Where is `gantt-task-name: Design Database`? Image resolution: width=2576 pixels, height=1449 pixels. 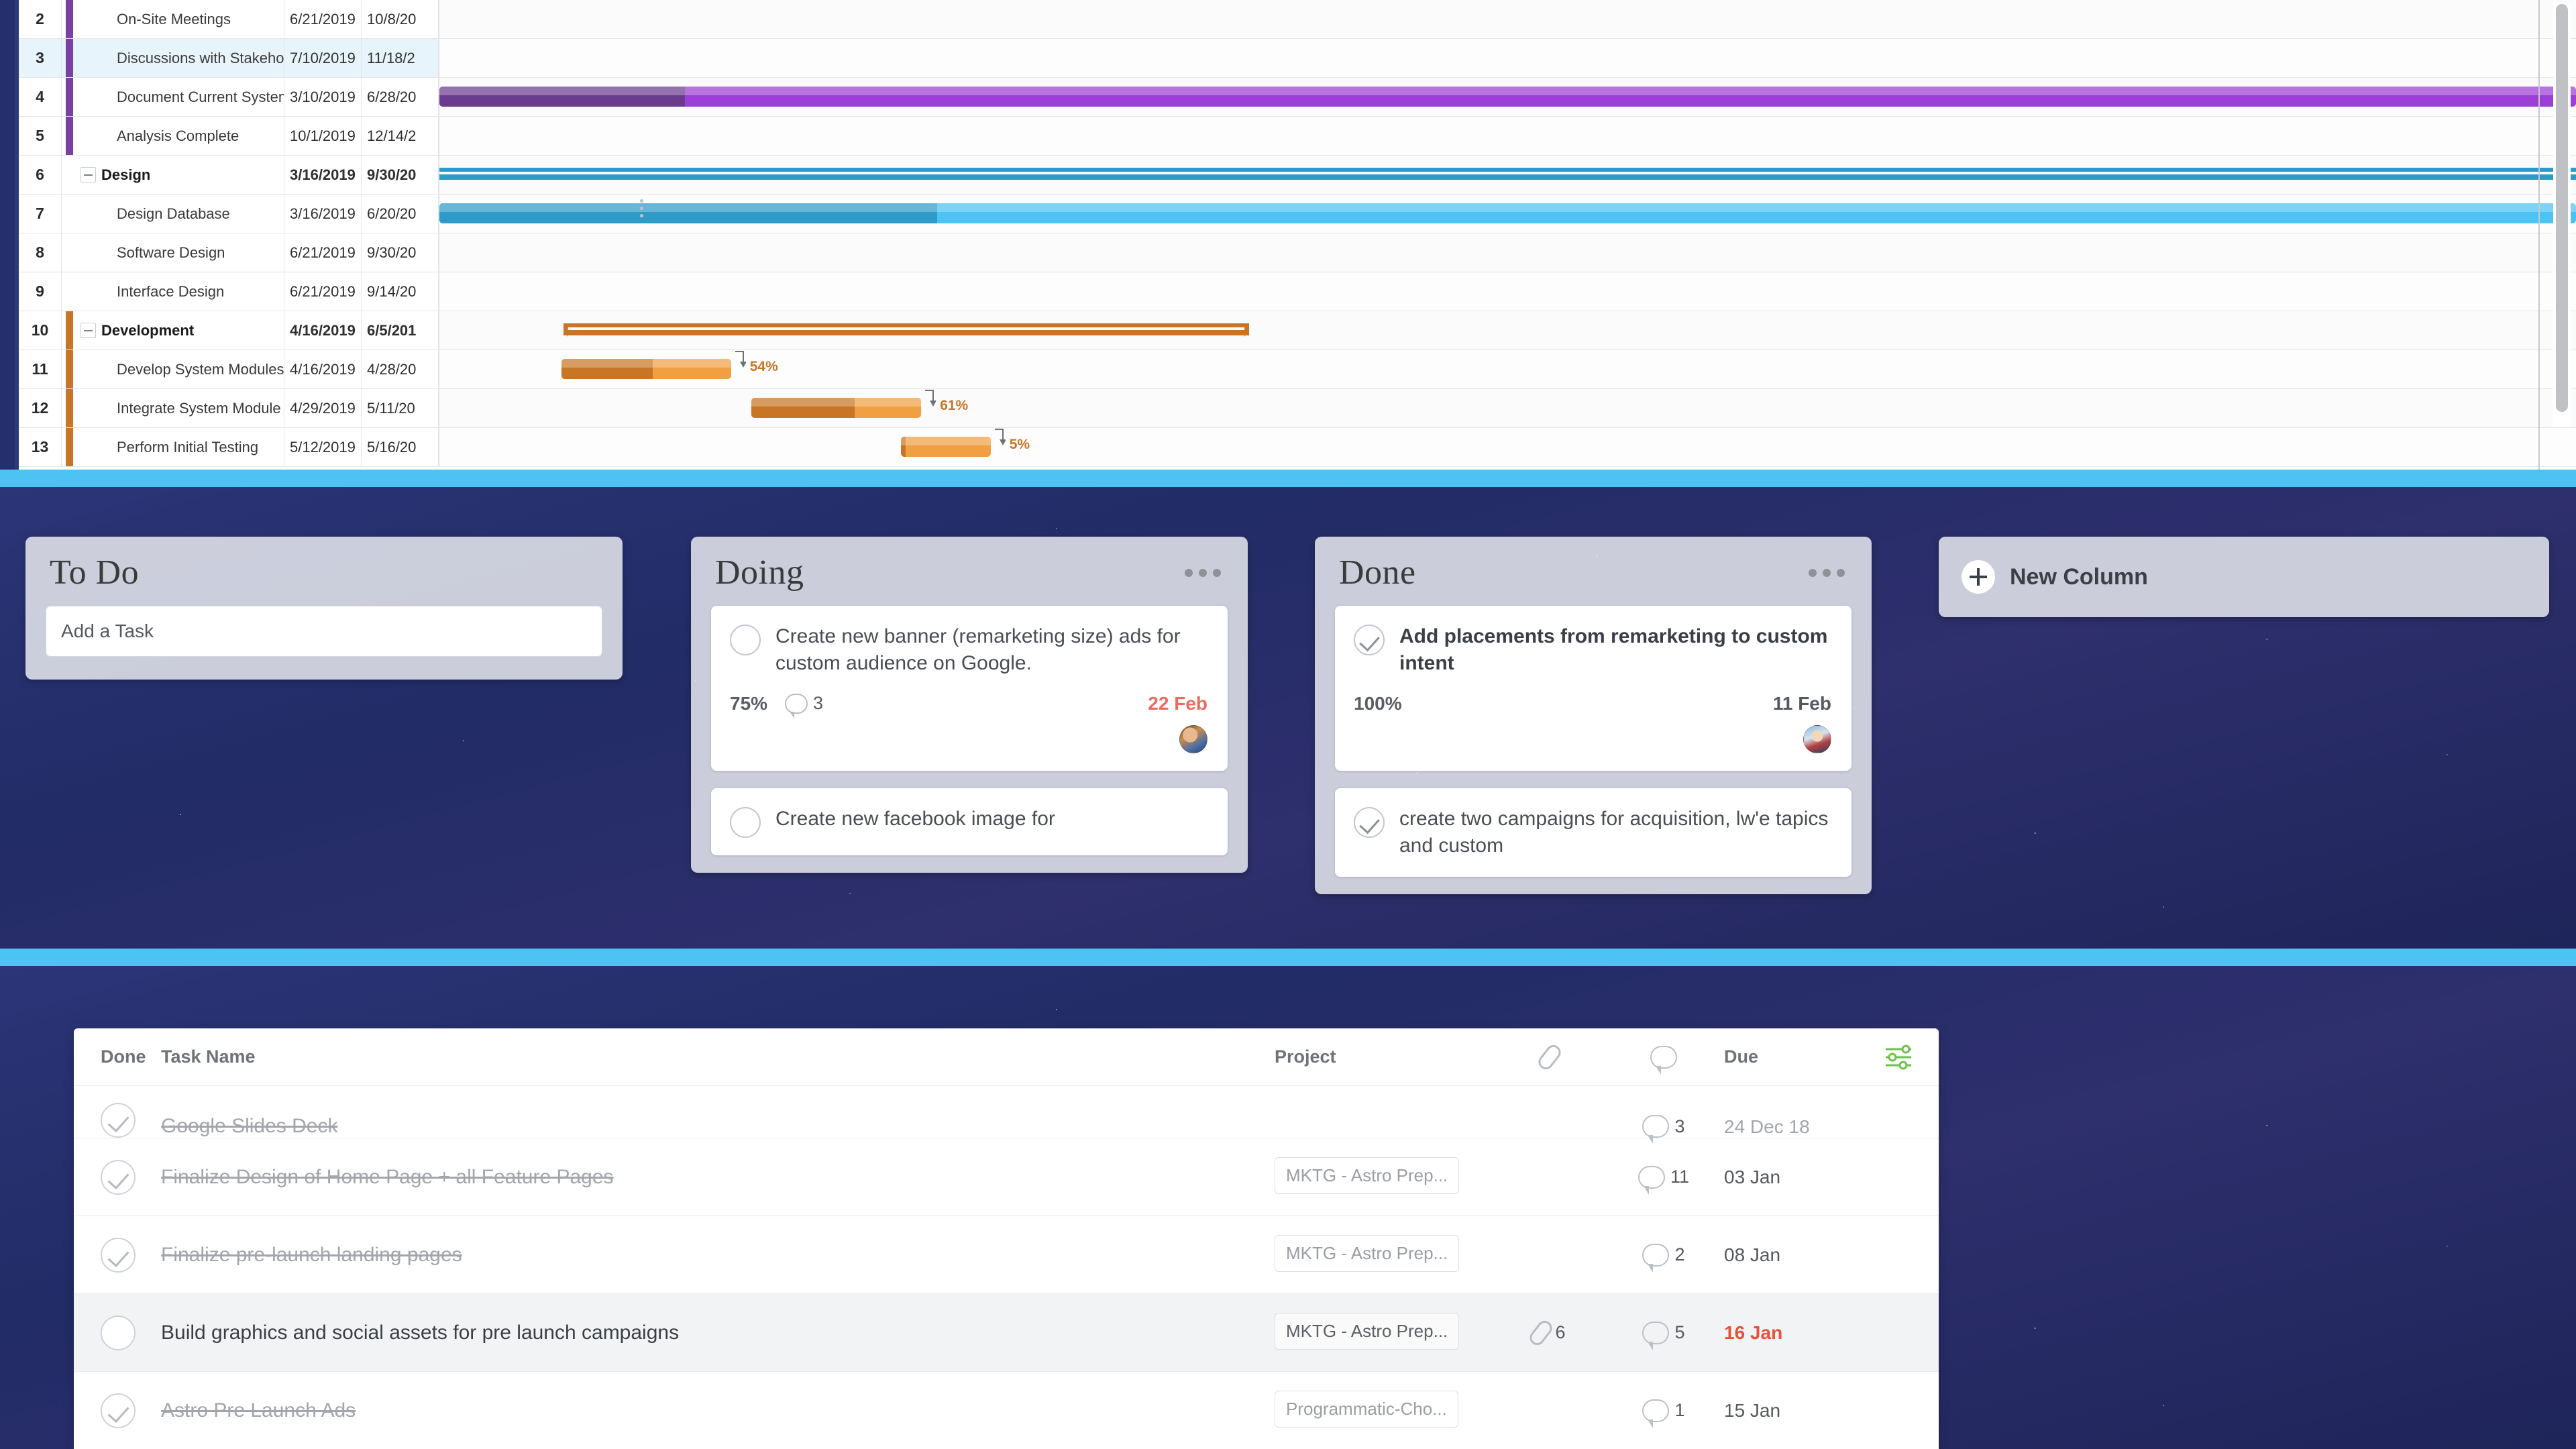
gantt-task-name: Design Database is located at coordinates (180, 214).